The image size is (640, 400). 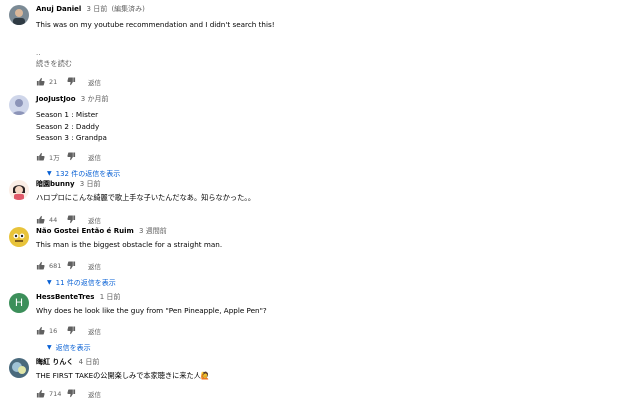 What do you see at coordinates (333, 266) in the screenshot?
I see `comment-actions: 681 返信` at bounding box center [333, 266].